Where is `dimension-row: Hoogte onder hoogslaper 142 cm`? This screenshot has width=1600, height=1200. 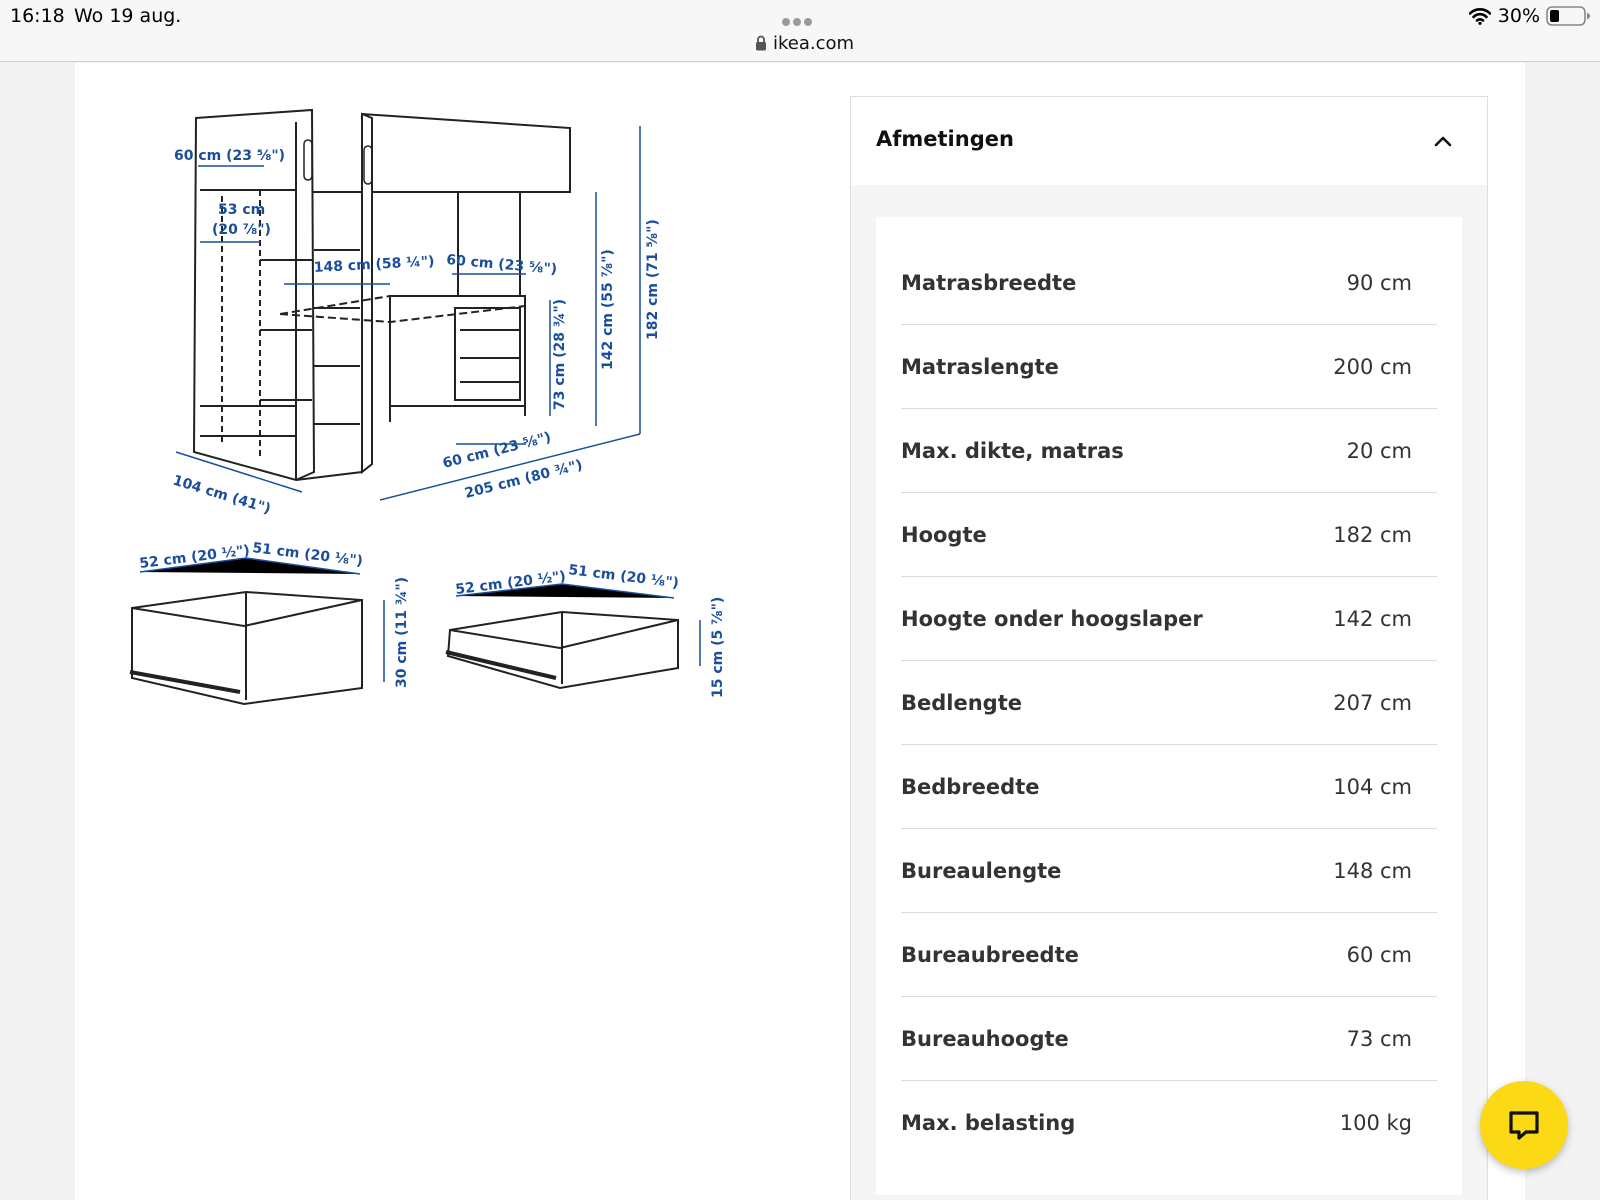 dimension-row: Hoogte onder hoogslaper 142 cm is located at coordinates (1169, 619).